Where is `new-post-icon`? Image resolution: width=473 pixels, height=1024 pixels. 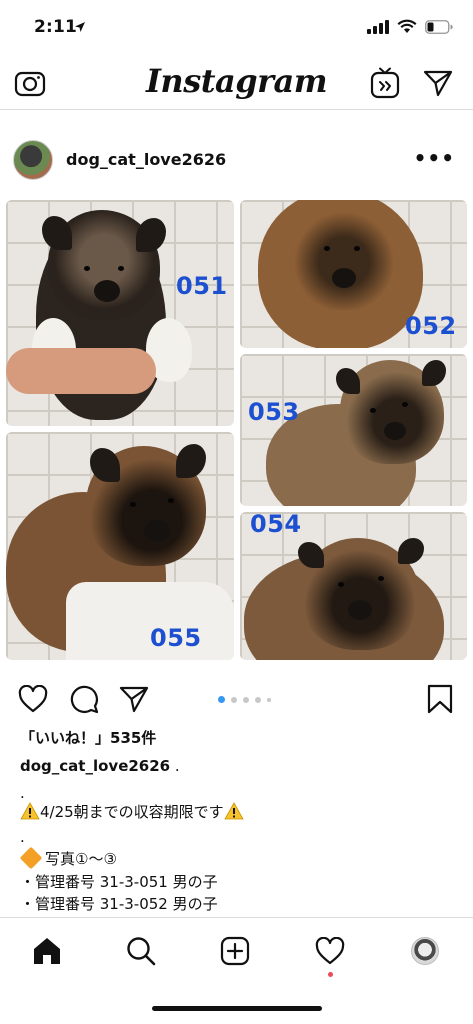
new-post-icon is located at coordinates (235, 951).